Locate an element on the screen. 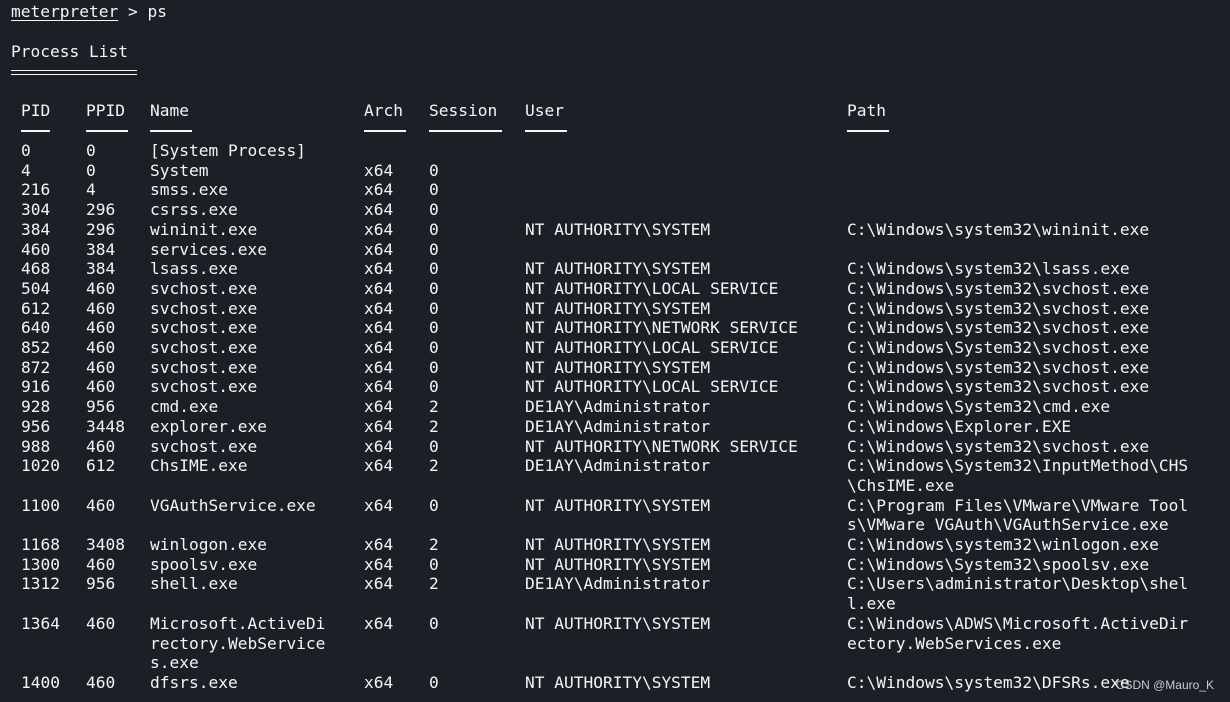 The height and width of the screenshot is (702, 1230). cell-pid: 216 is located at coordinates (36, 190).